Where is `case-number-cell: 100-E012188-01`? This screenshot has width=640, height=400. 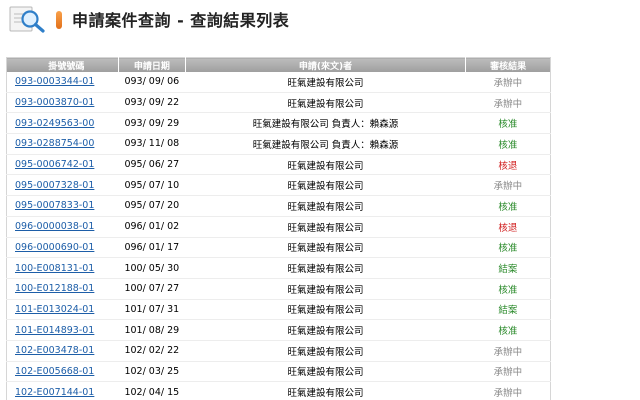
case-number-cell: 100-E012188-01 is located at coordinates (62, 289).